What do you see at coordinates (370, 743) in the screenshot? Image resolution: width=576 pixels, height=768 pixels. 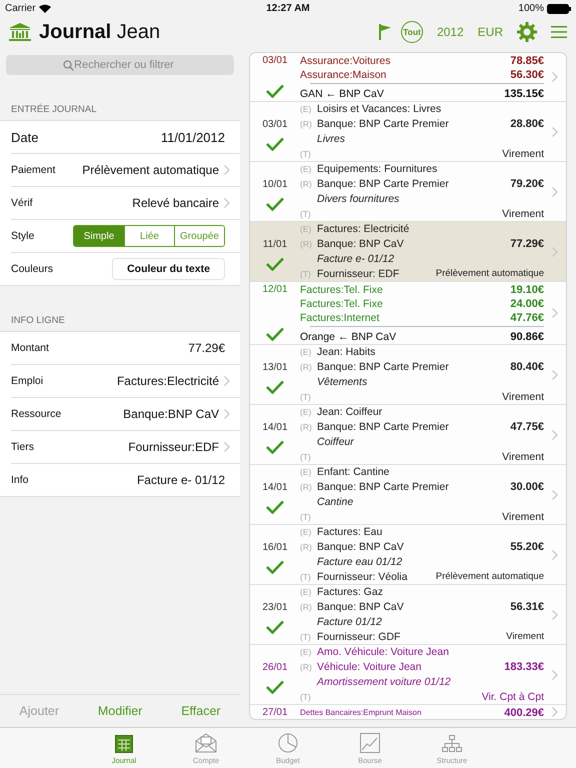 I see `line-chart-icon` at bounding box center [370, 743].